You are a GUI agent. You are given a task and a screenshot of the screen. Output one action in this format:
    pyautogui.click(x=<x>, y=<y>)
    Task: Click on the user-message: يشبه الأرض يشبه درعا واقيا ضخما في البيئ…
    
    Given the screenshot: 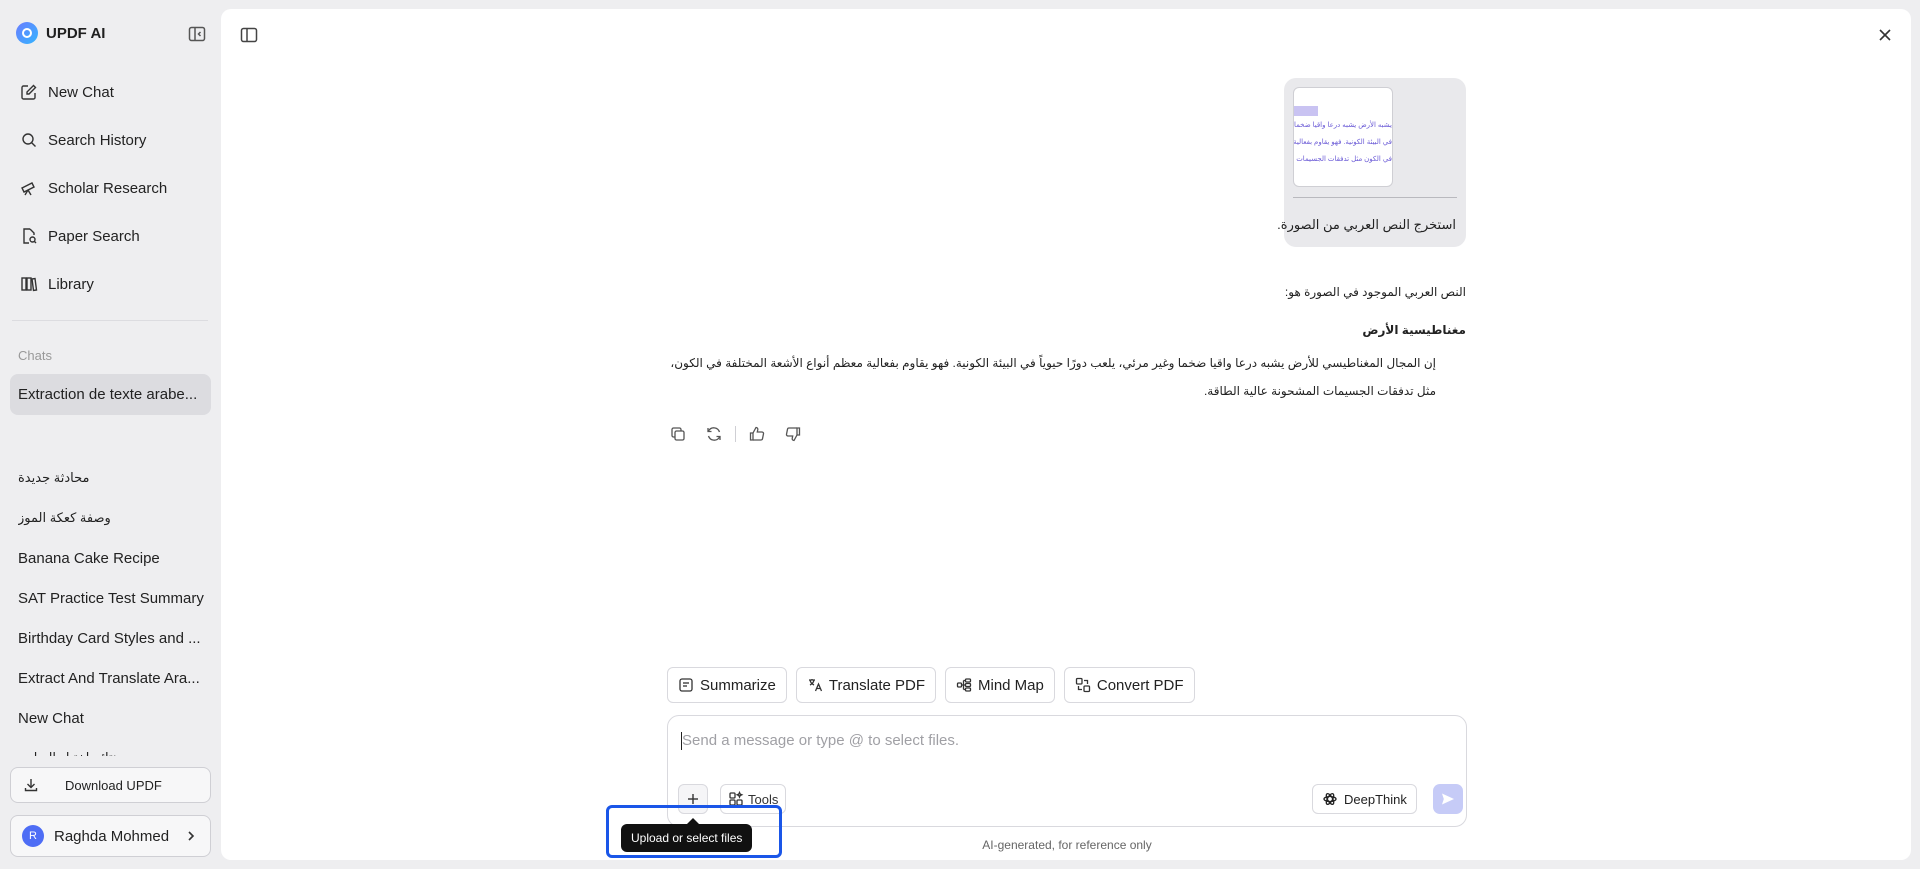 What is the action you would take?
    pyautogui.click(x=1371, y=162)
    